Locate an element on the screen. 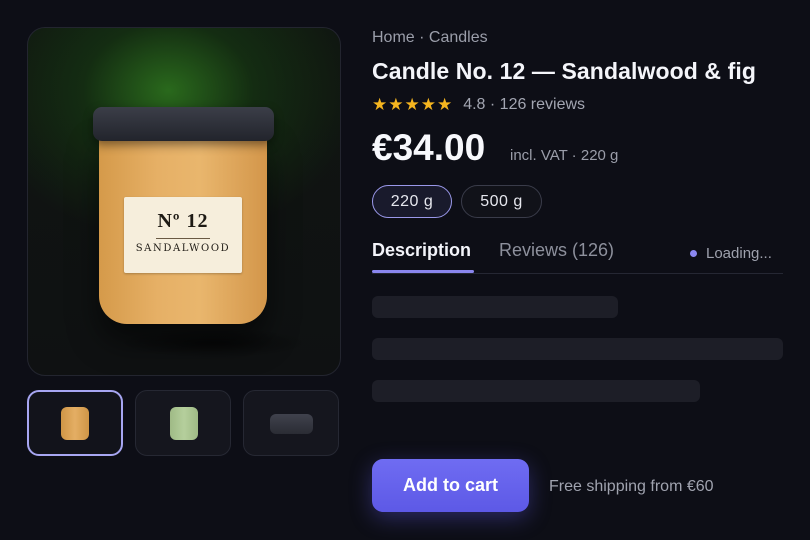  price: €34.00 is located at coordinates (429, 147).